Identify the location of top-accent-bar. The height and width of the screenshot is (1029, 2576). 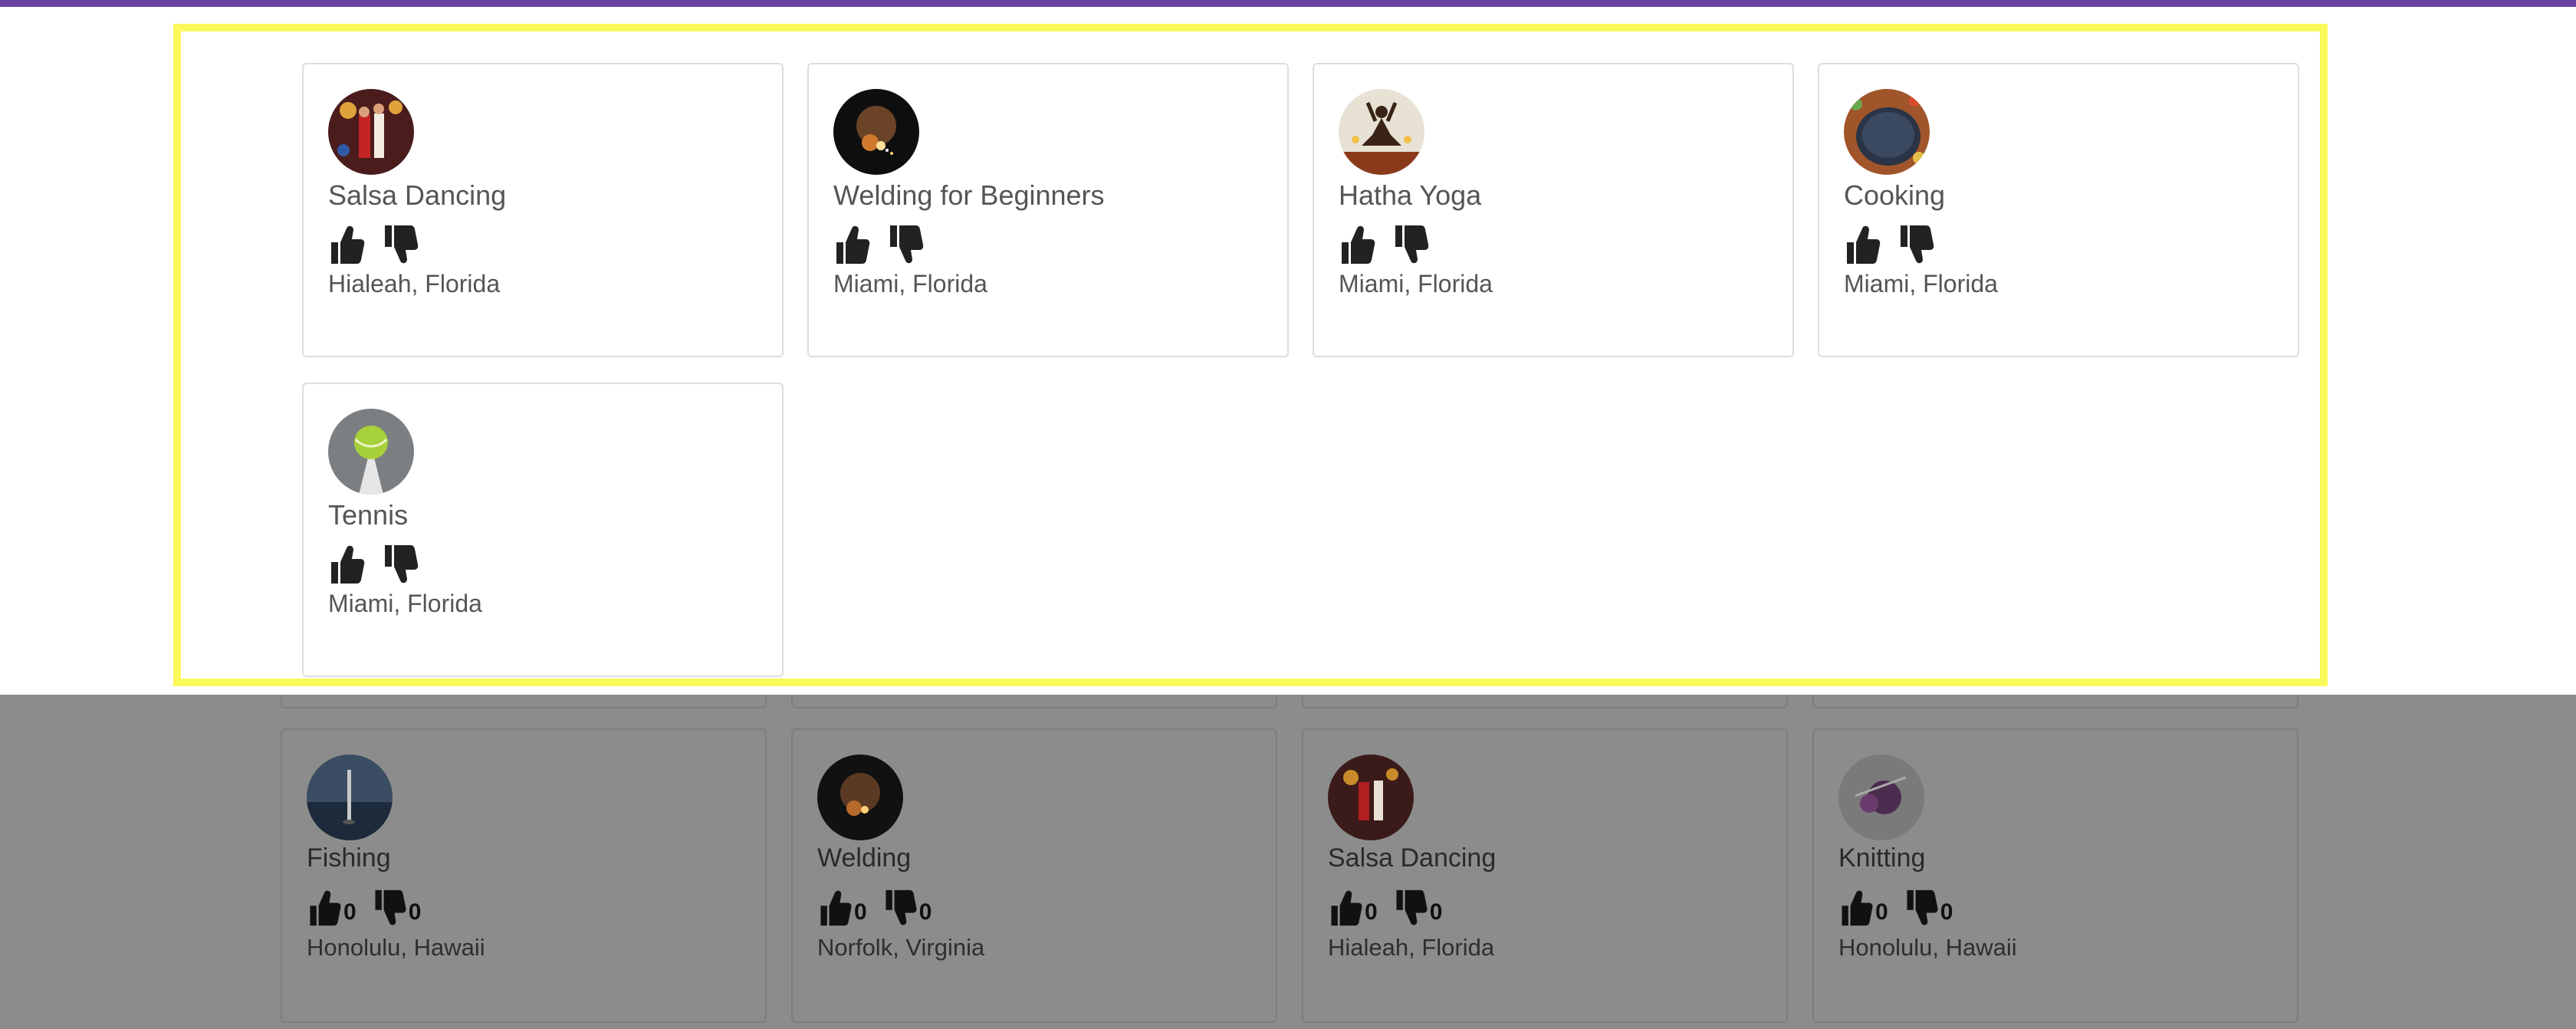
(1288, 4).